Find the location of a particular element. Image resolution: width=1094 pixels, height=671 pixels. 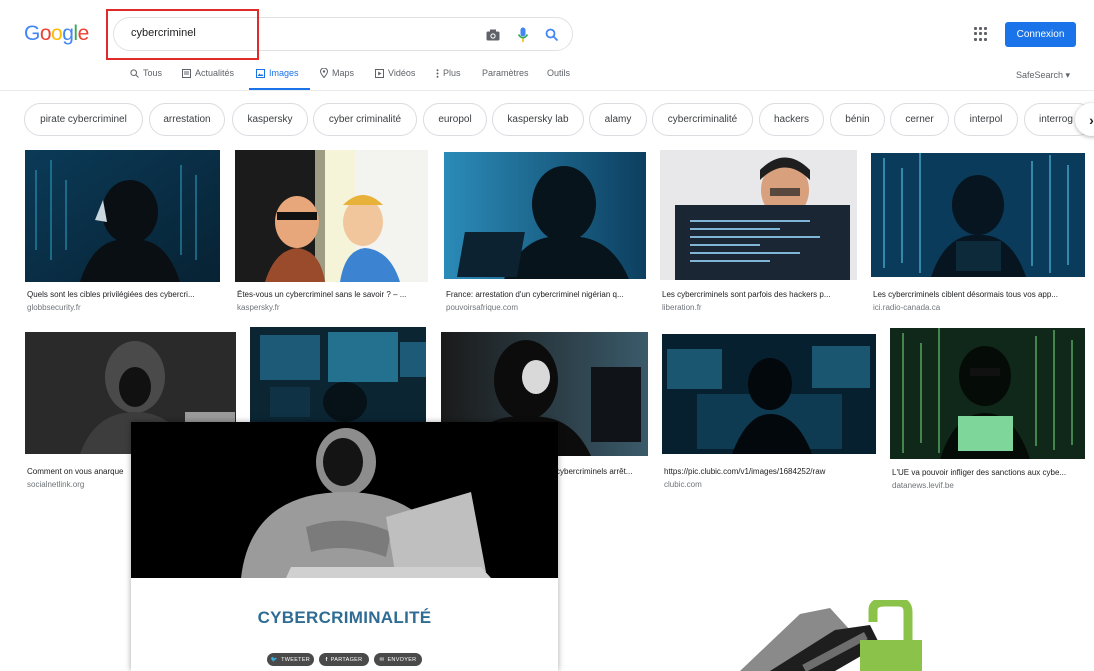

tab-label: Plus is located at coordinates (452, 73).